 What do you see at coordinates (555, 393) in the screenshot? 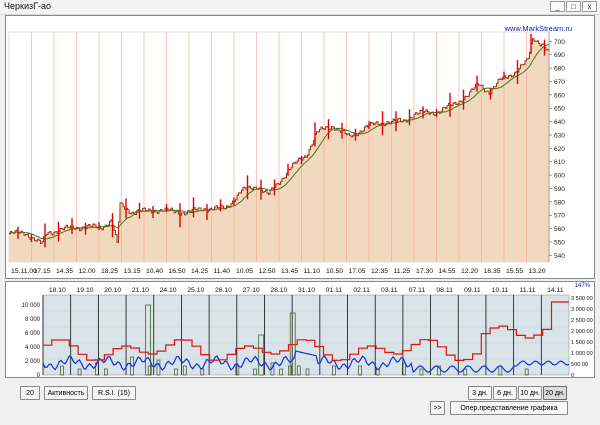
I see `range-button-20d: 20 дн.` at bounding box center [555, 393].